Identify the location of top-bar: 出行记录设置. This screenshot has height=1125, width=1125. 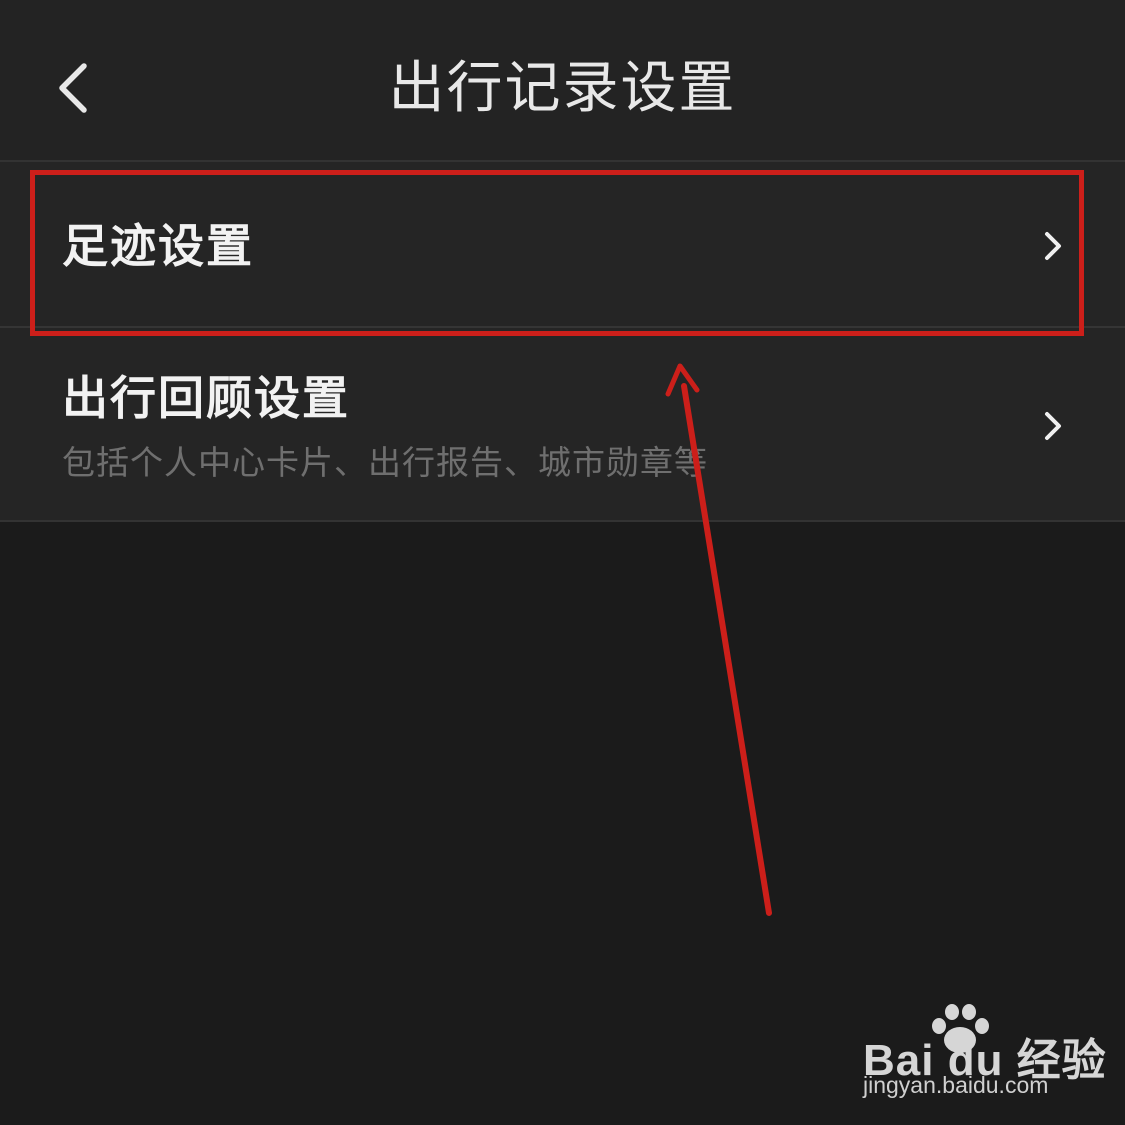
(562, 81).